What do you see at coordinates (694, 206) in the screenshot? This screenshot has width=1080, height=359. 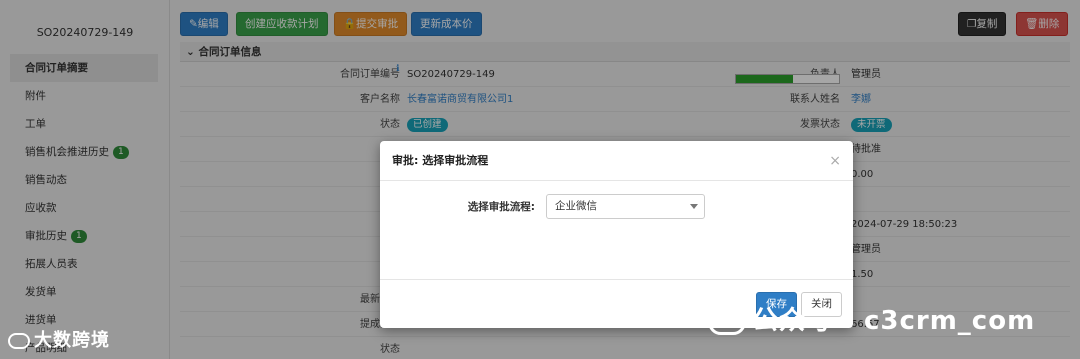 I see `caret-down-icon` at bounding box center [694, 206].